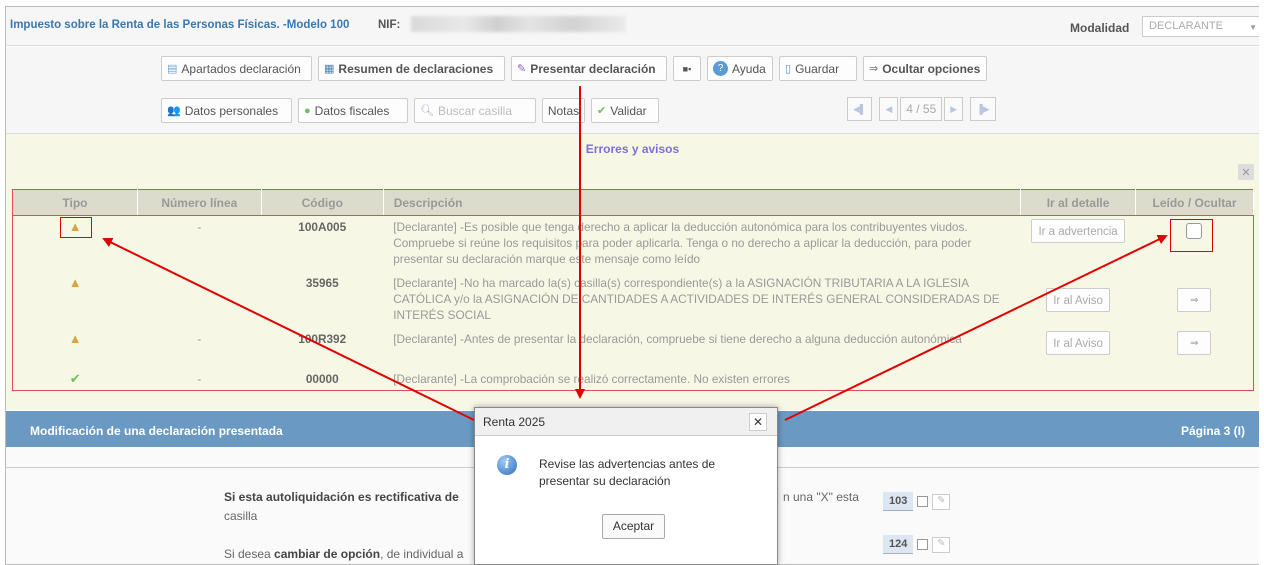  What do you see at coordinates (923, 544) in the screenshot?
I see `casilla-124-checkbox` at bounding box center [923, 544].